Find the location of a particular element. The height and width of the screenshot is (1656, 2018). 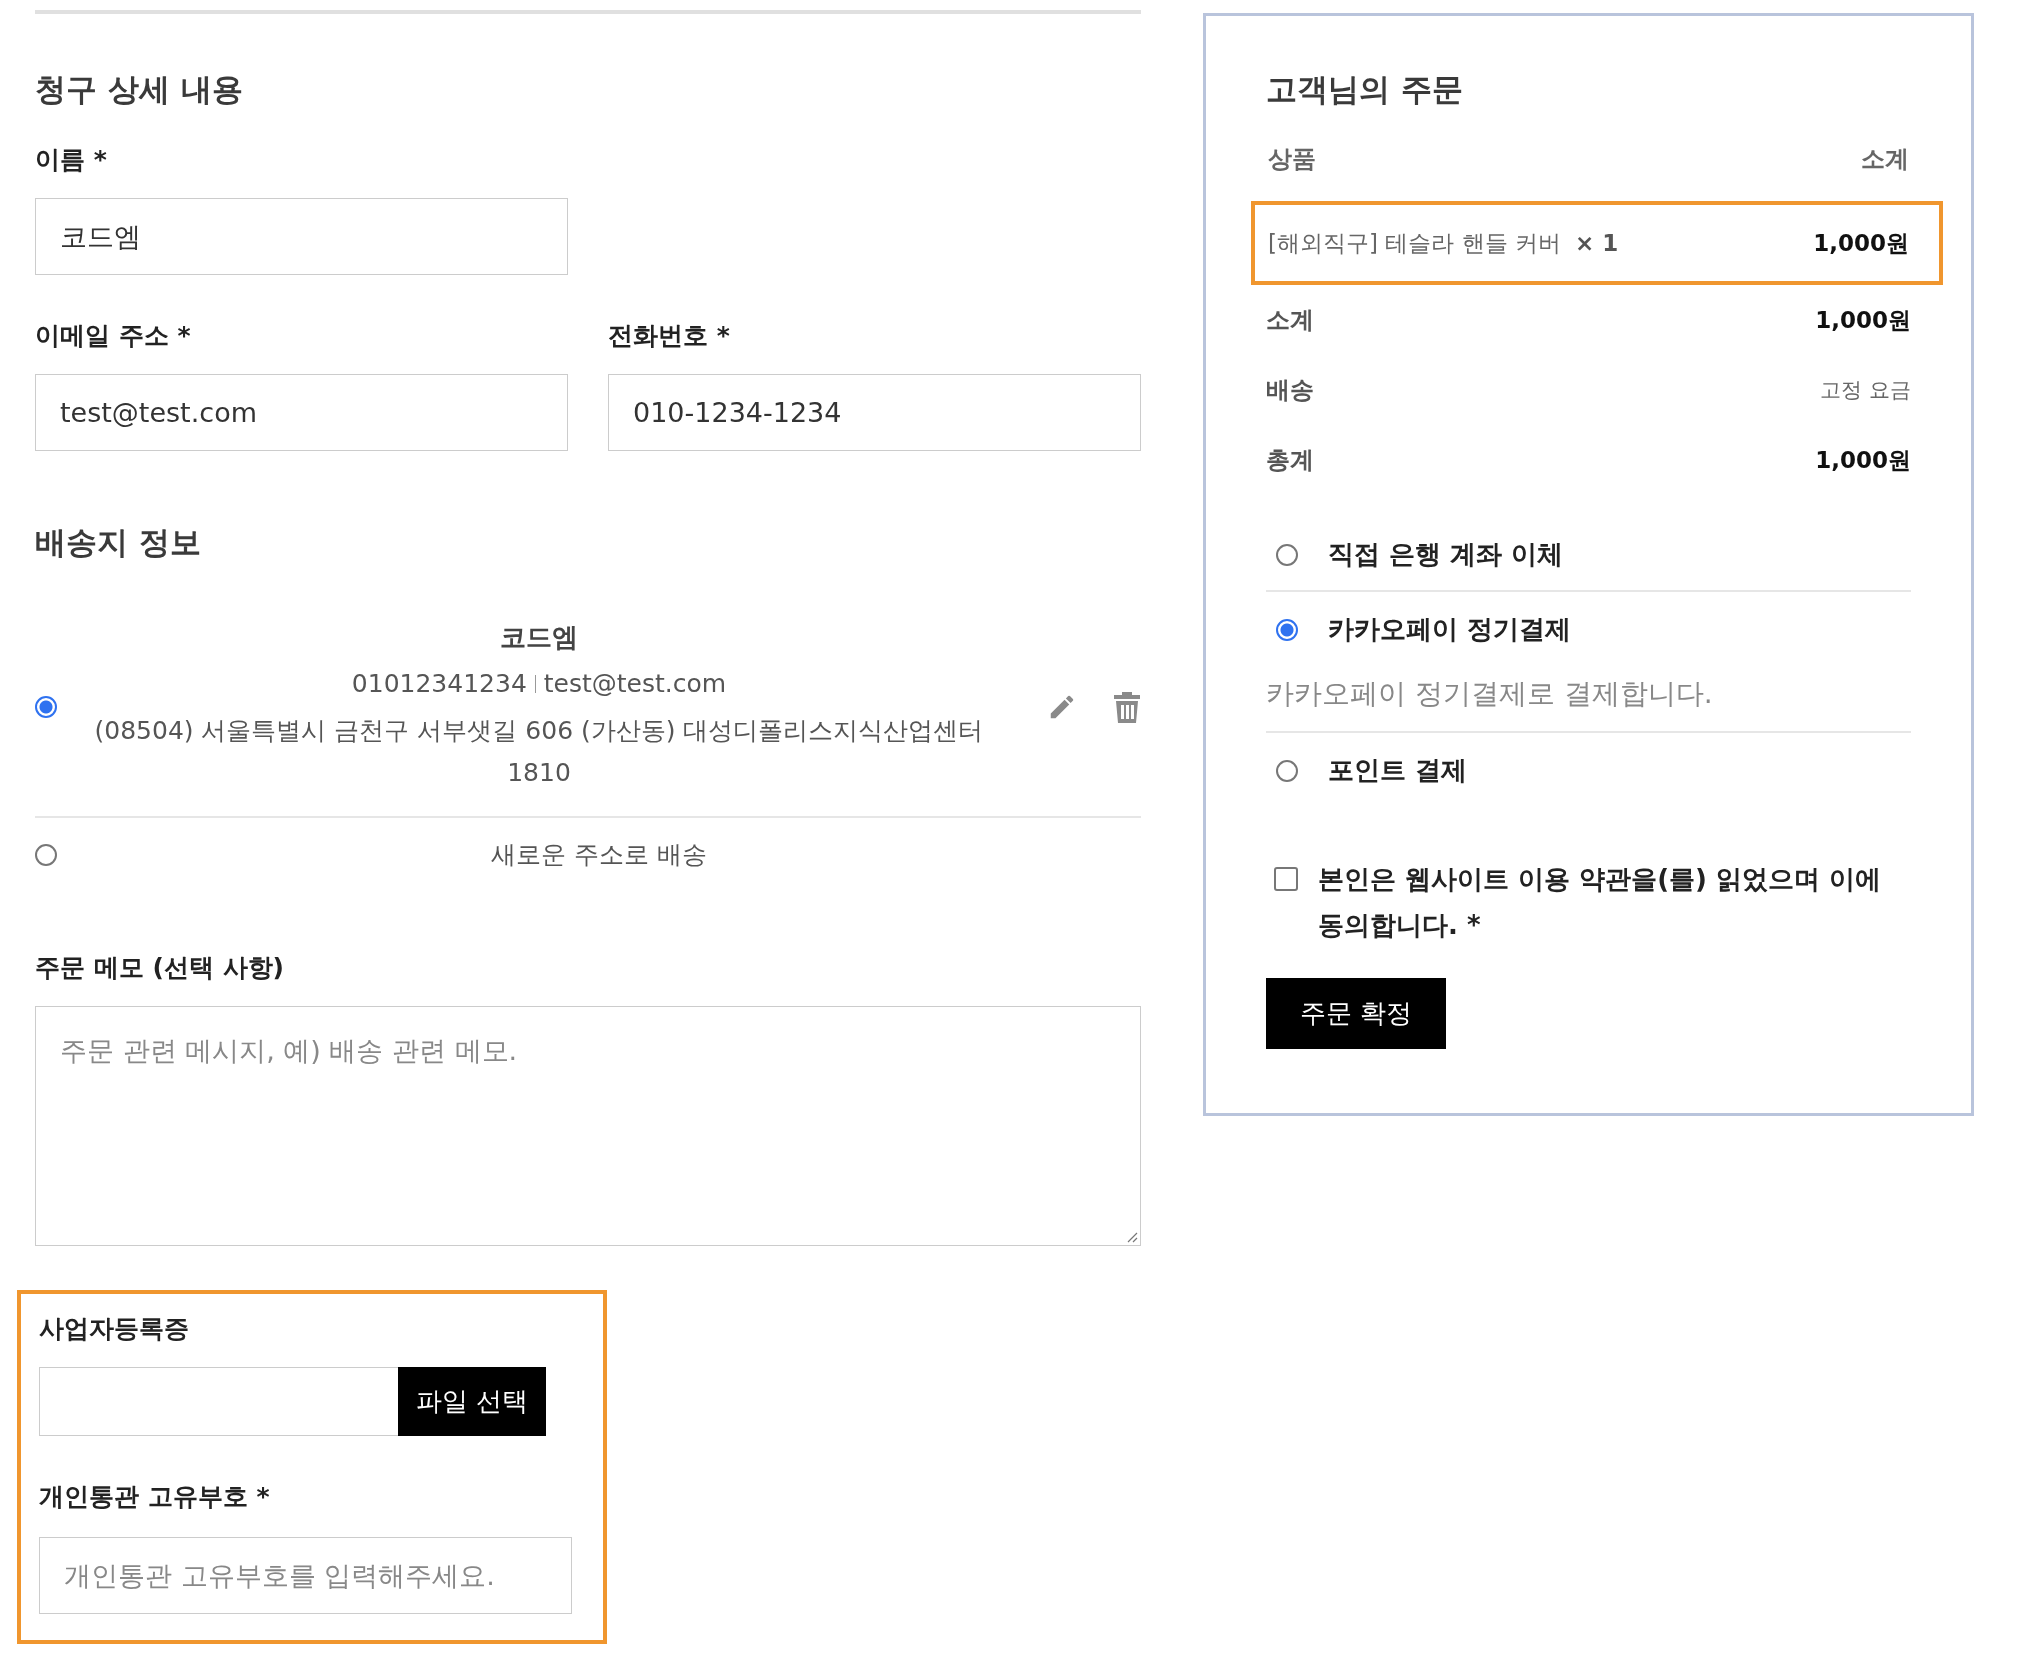

field-label: 개인통관 고유부호 * is located at coordinates (155, 1497).